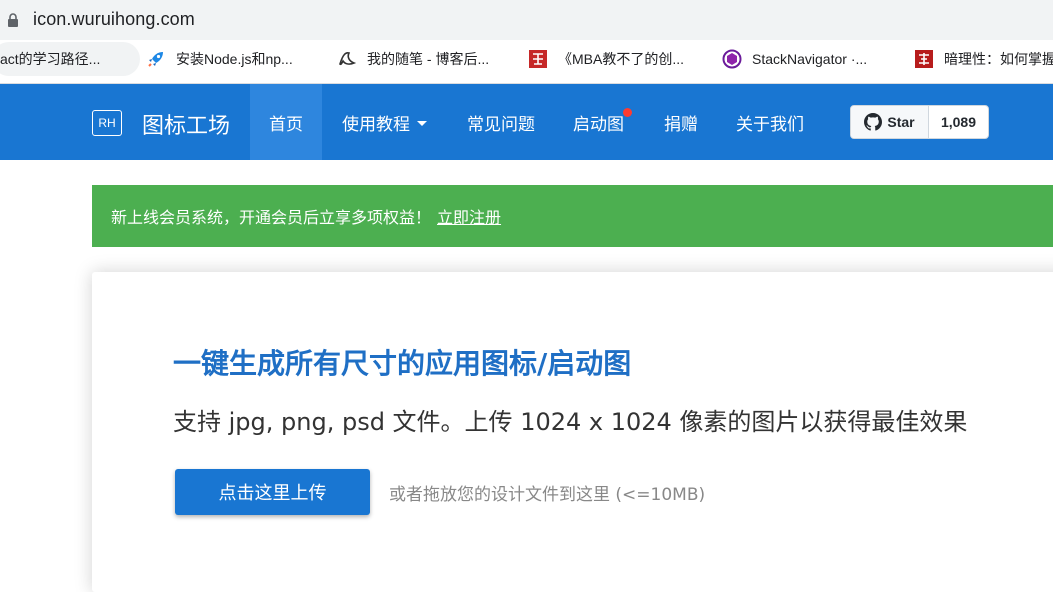 This screenshot has height=592, width=1053. Describe the element at coordinates (998, 59) in the screenshot. I see `bookmark-label: 暗理性：如何掌握` at that location.